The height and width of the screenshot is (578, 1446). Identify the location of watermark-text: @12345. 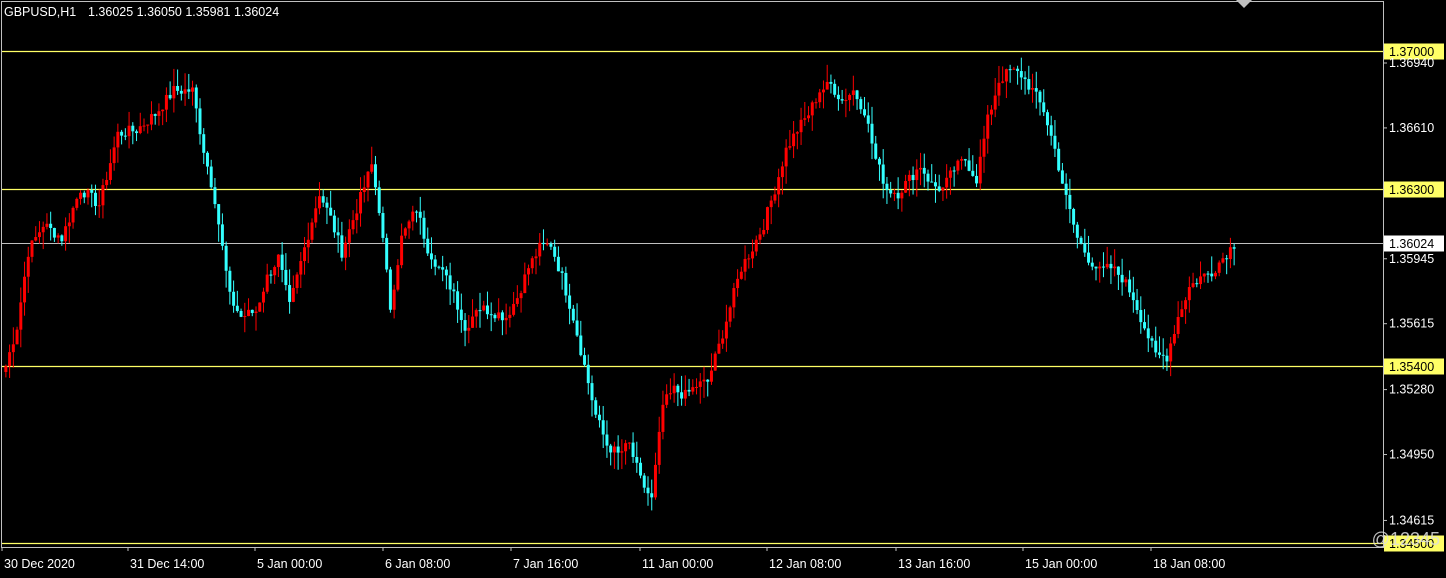
(1405, 539).